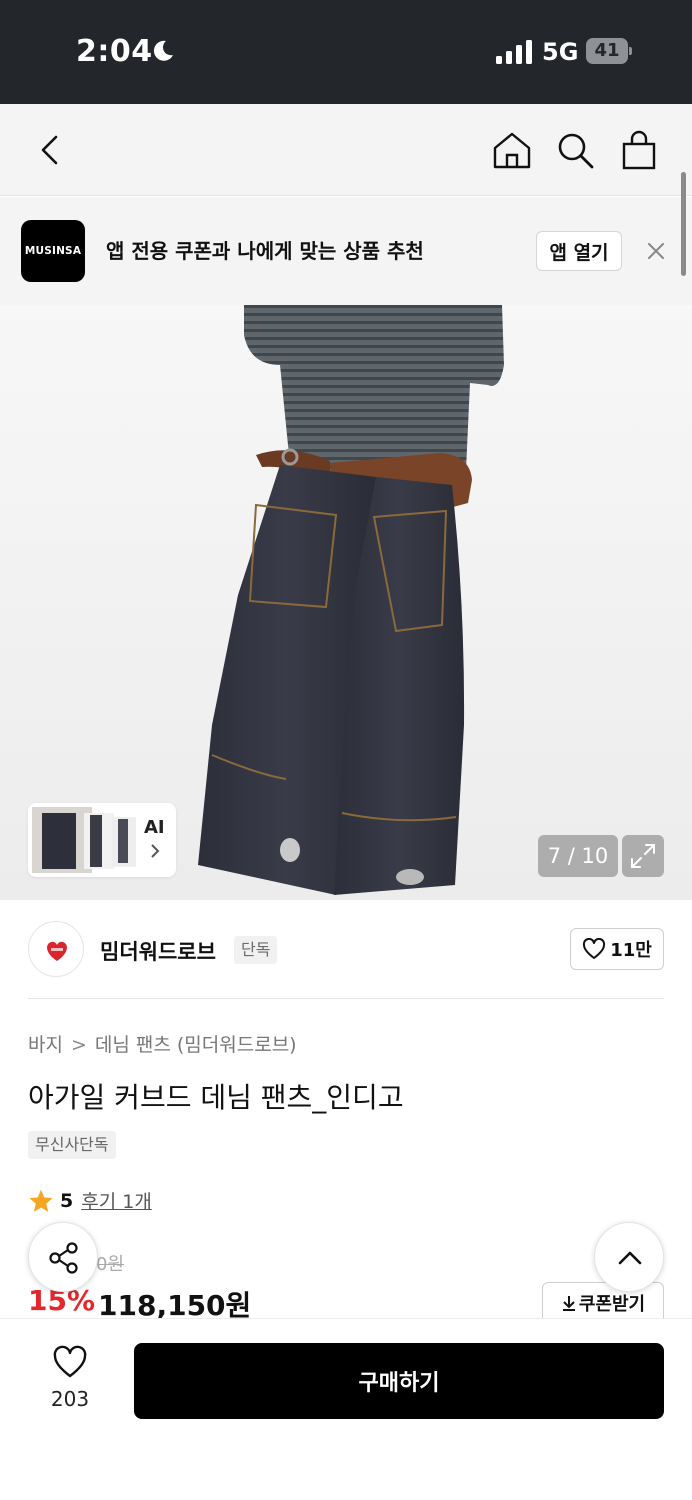 The height and width of the screenshot is (1500, 692). What do you see at coordinates (155, 851) in the screenshot?
I see `chevron-right-icon` at bounding box center [155, 851].